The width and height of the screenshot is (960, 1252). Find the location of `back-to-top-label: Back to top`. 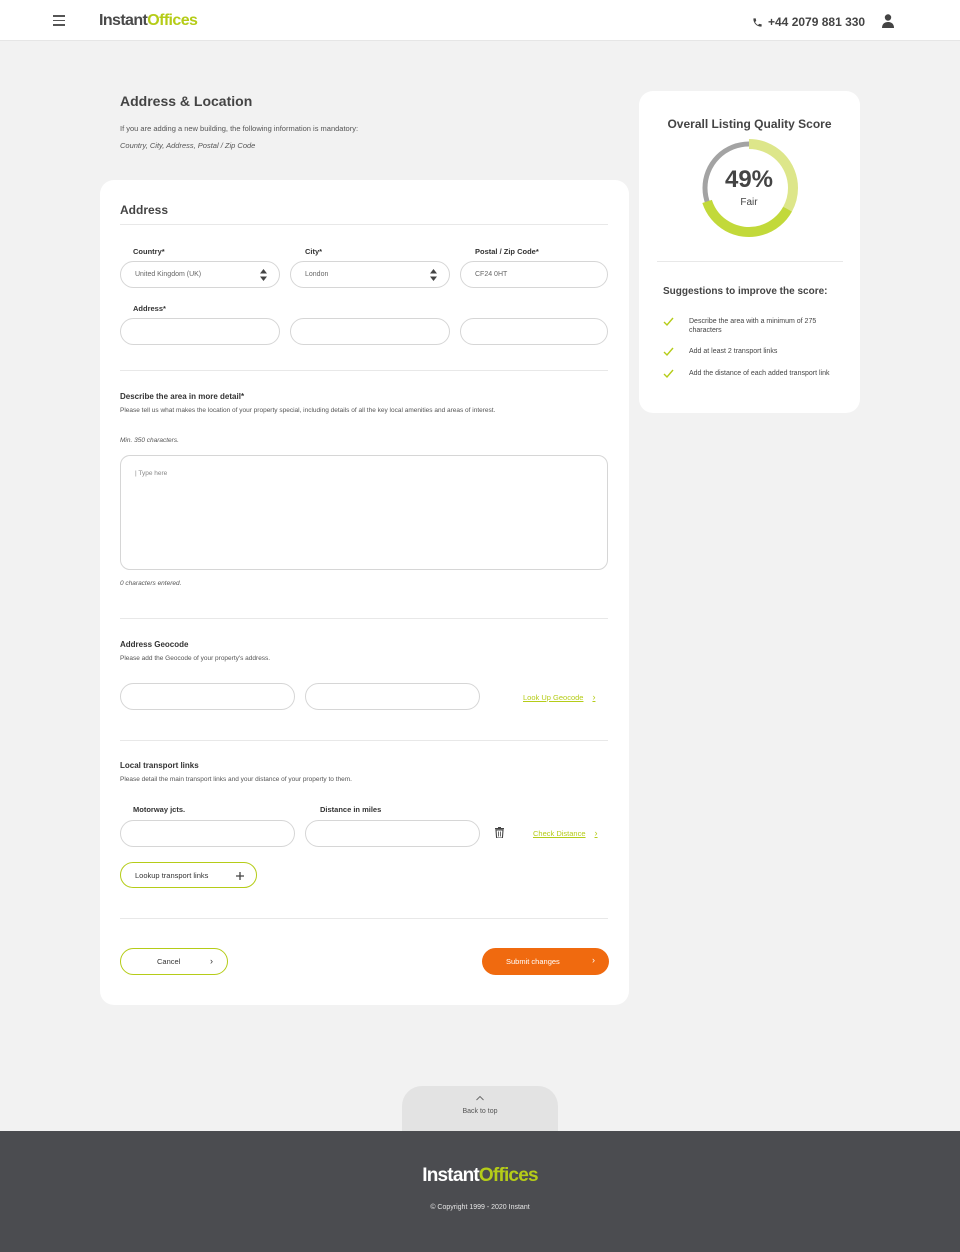

back-to-top-label: Back to top is located at coordinates (480, 1111).